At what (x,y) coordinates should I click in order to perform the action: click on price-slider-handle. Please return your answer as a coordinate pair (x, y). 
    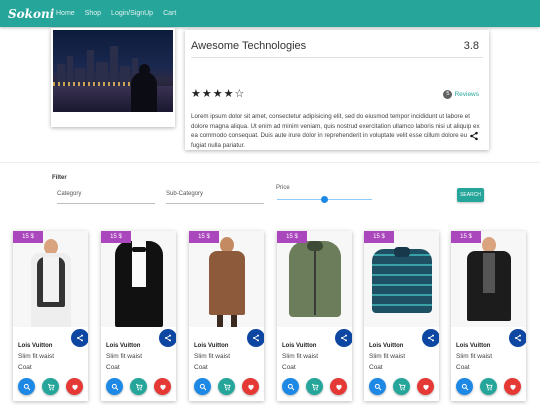
    Looking at the image, I should click on (324, 199).